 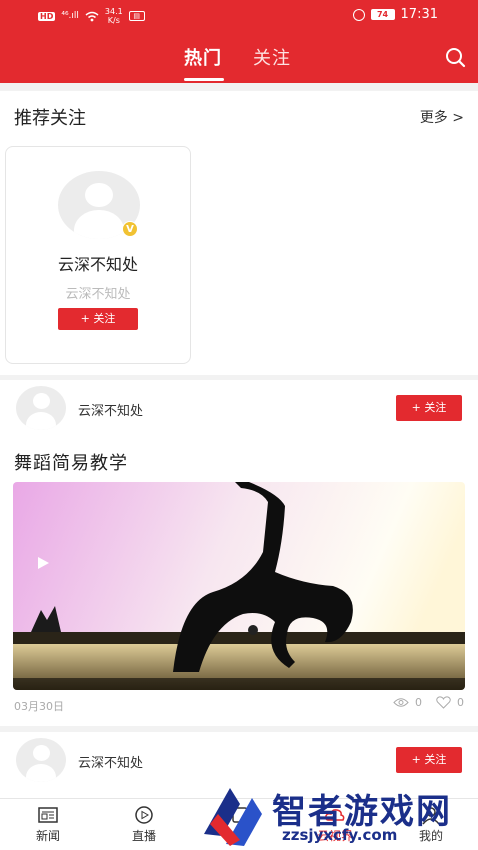 What do you see at coordinates (335, 815) in the screenshot?
I see `cloud-icon` at bounding box center [335, 815].